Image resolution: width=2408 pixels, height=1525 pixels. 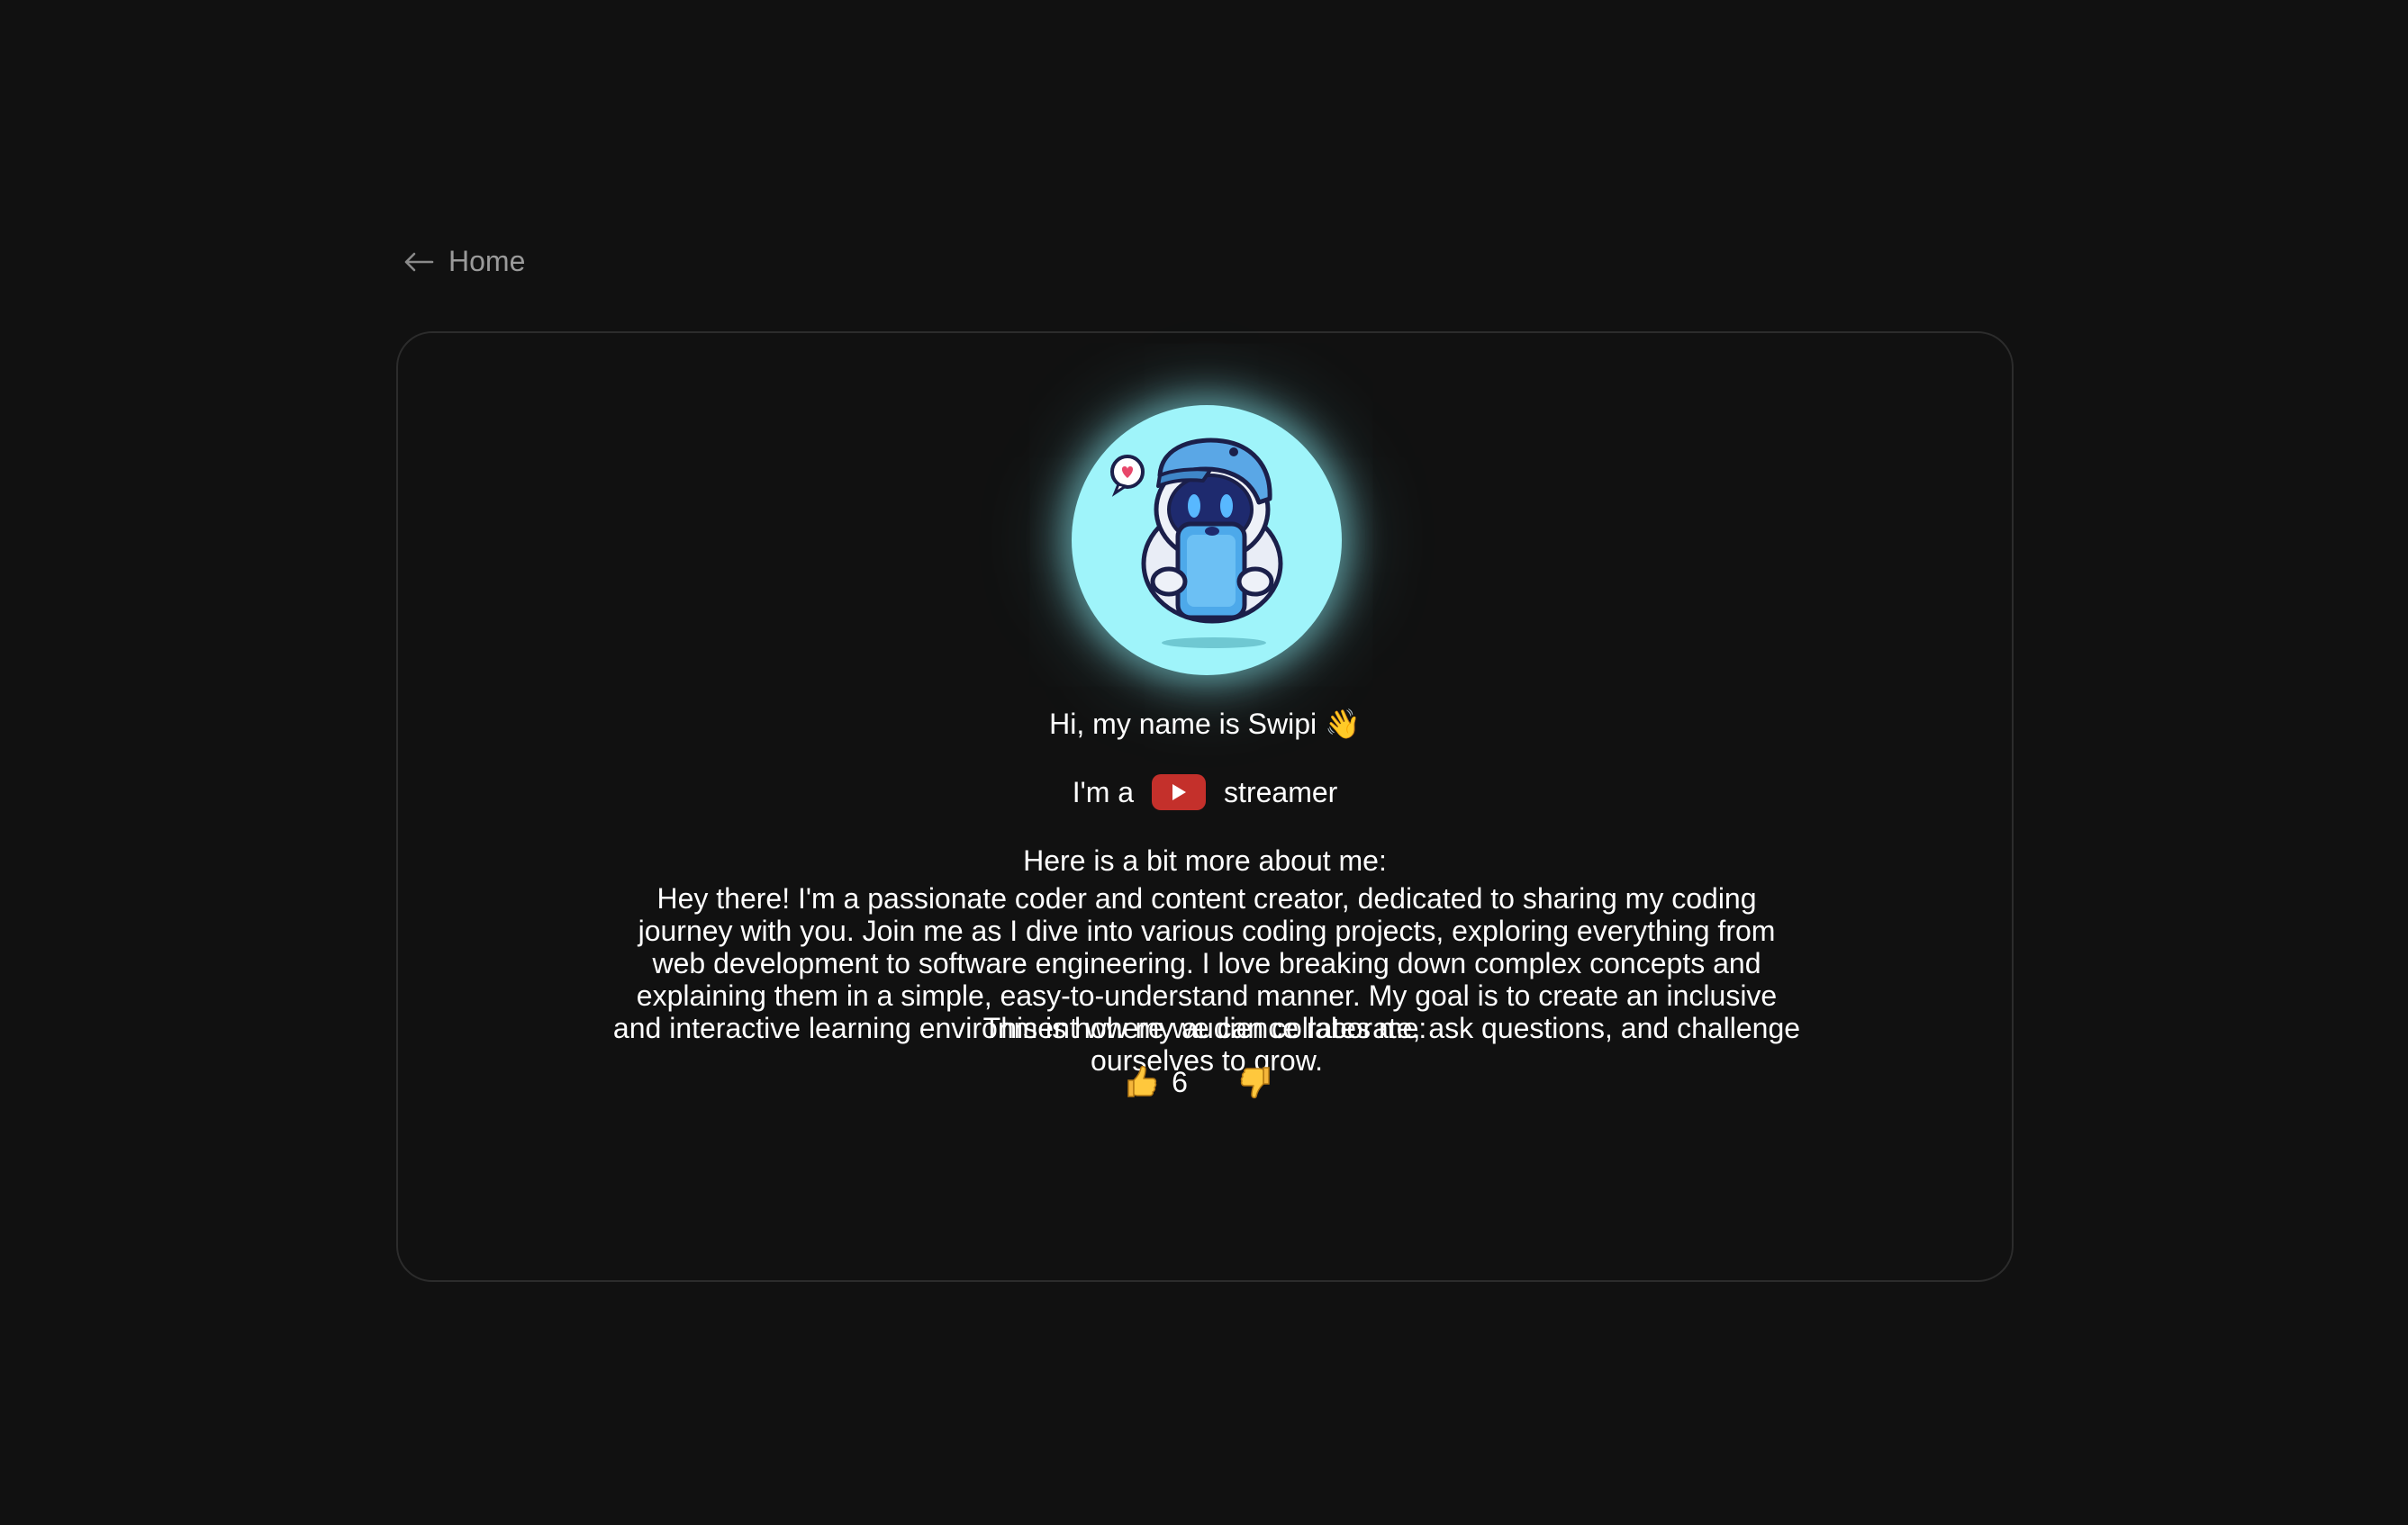 I want to click on greeting-text: Hi, my name is Swipi 👋, so click(x=1205, y=724).